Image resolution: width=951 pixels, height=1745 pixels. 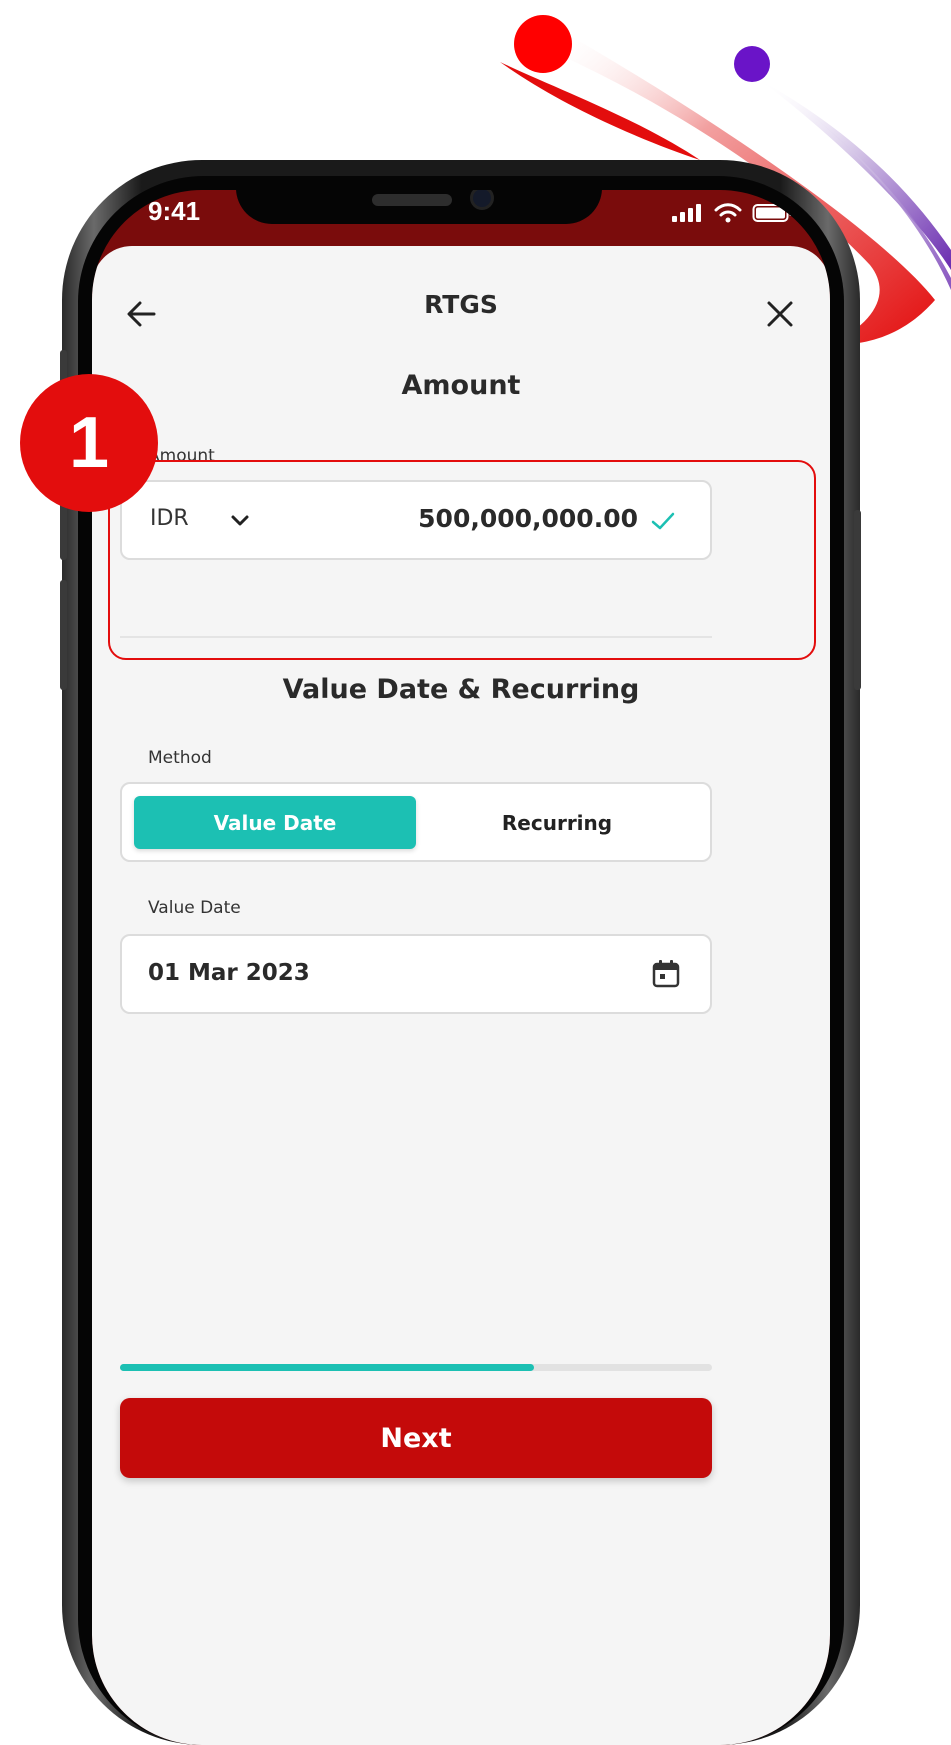 What do you see at coordinates (543, 44) in the screenshot?
I see `red-dot` at bounding box center [543, 44].